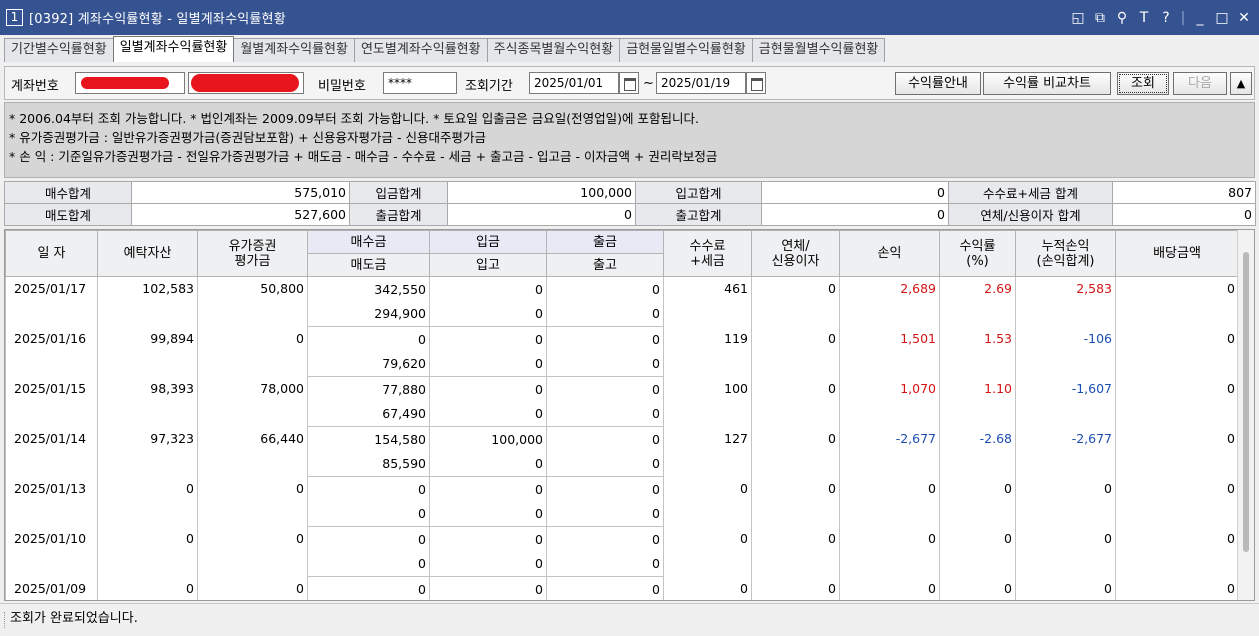 The image size is (1259, 636). Describe the element at coordinates (1200, 83) in the screenshot. I see `next-button: 다음` at that location.